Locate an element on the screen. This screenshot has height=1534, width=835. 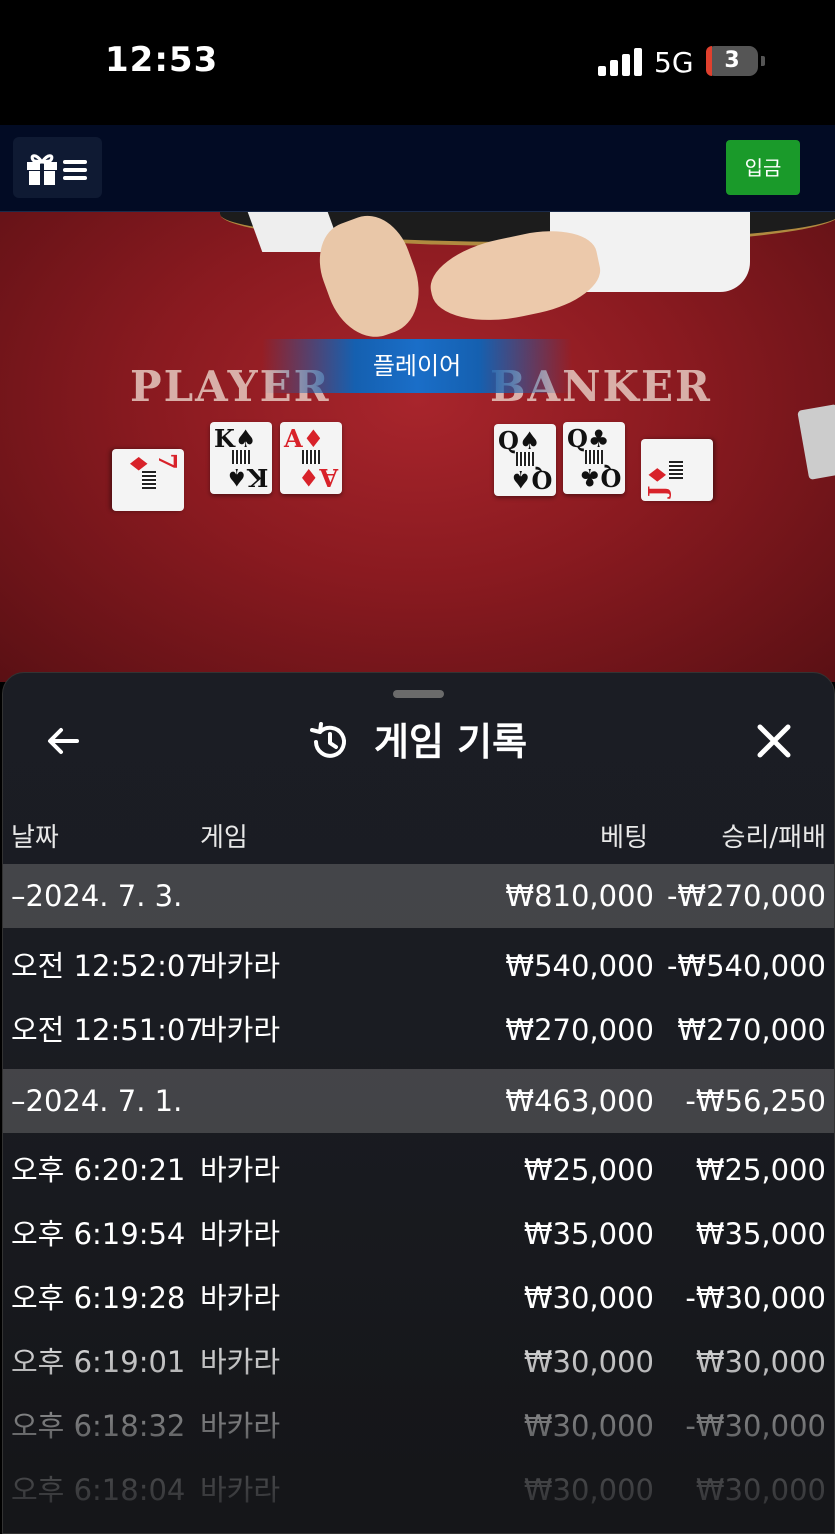
network-label: 5G is located at coordinates (674, 62).